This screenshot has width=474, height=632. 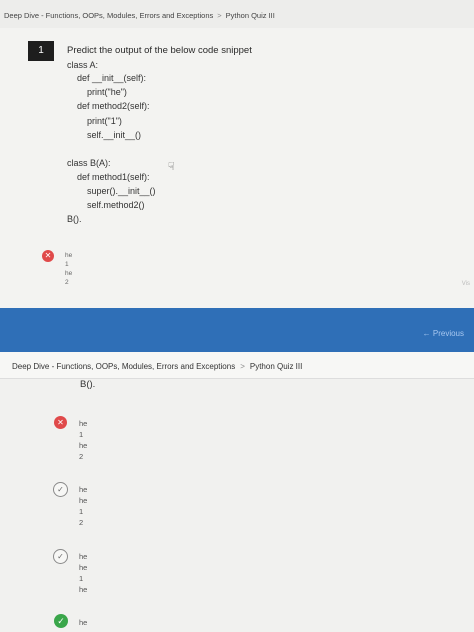 What do you see at coordinates (108, 177) in the screenshot?
I see `code-line: def method1(self):` at bounding box center [108, 177].